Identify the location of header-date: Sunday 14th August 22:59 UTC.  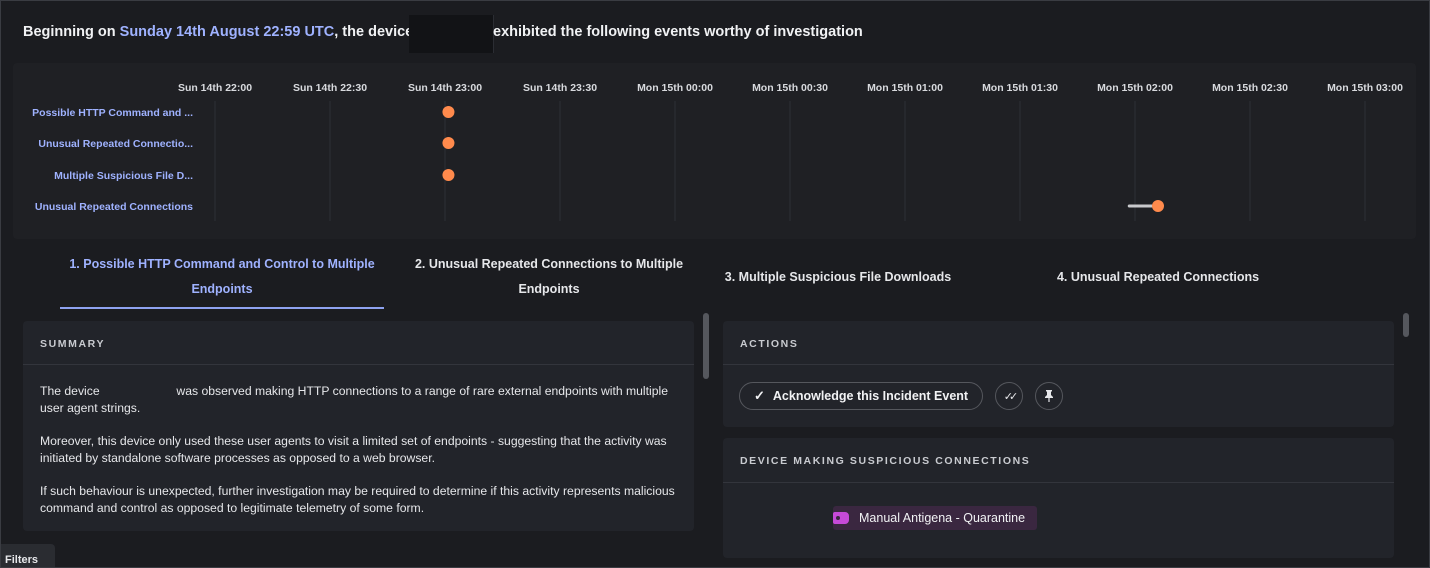
(227, 32).